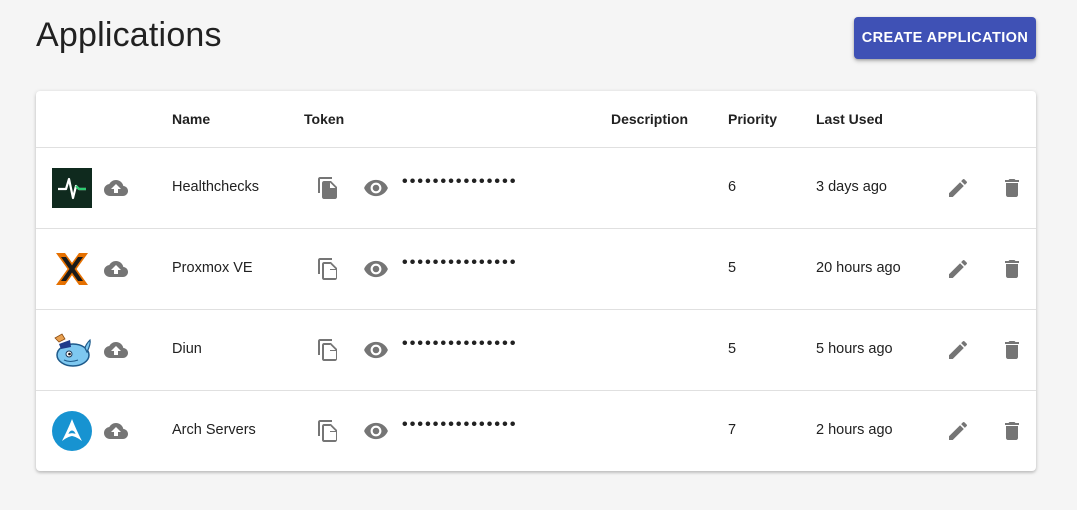  I want to click on table-row: Diun ••••••••••••••• 5 5 hours ago, so click(536, 350).